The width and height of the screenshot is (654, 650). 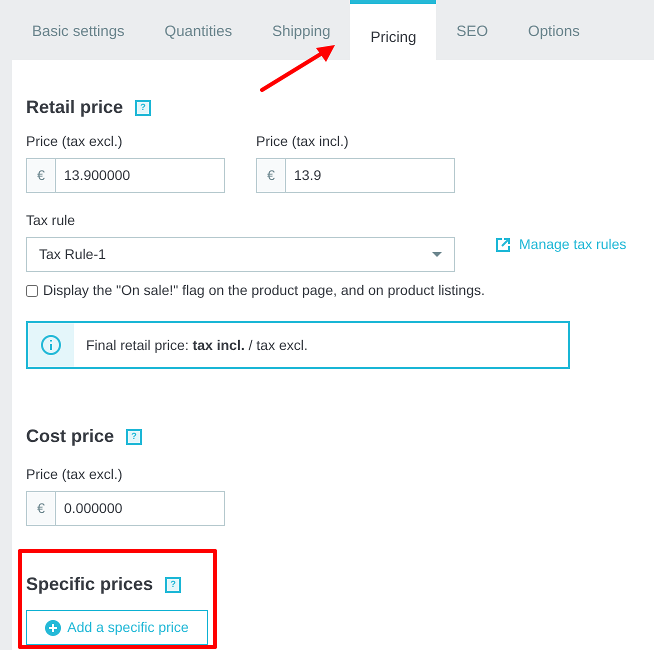 What do you see at coordinates (70, 436) in the screenshot?
I see `section-heading: Cost price` at bounding box center [70, 436].